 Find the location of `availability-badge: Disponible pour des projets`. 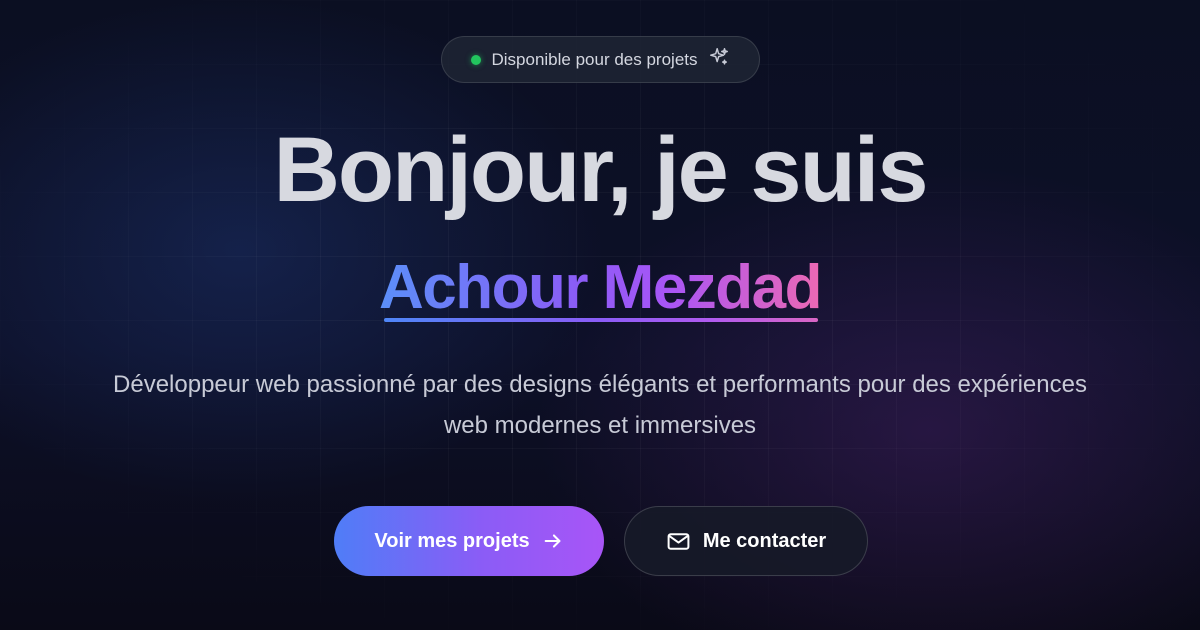

availability-badge: Disponible pour des projets is located at coordinates (600, 59).